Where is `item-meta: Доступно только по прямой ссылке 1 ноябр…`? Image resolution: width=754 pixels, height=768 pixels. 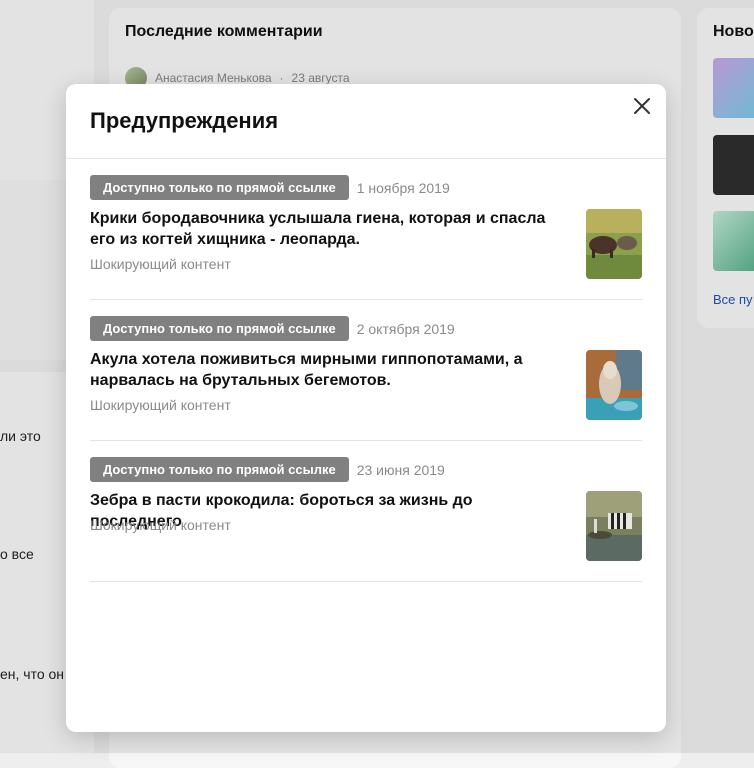 item-meta: Доступно только по прямой ссылке 1 ноябр… is located at coordinates (270, 187).